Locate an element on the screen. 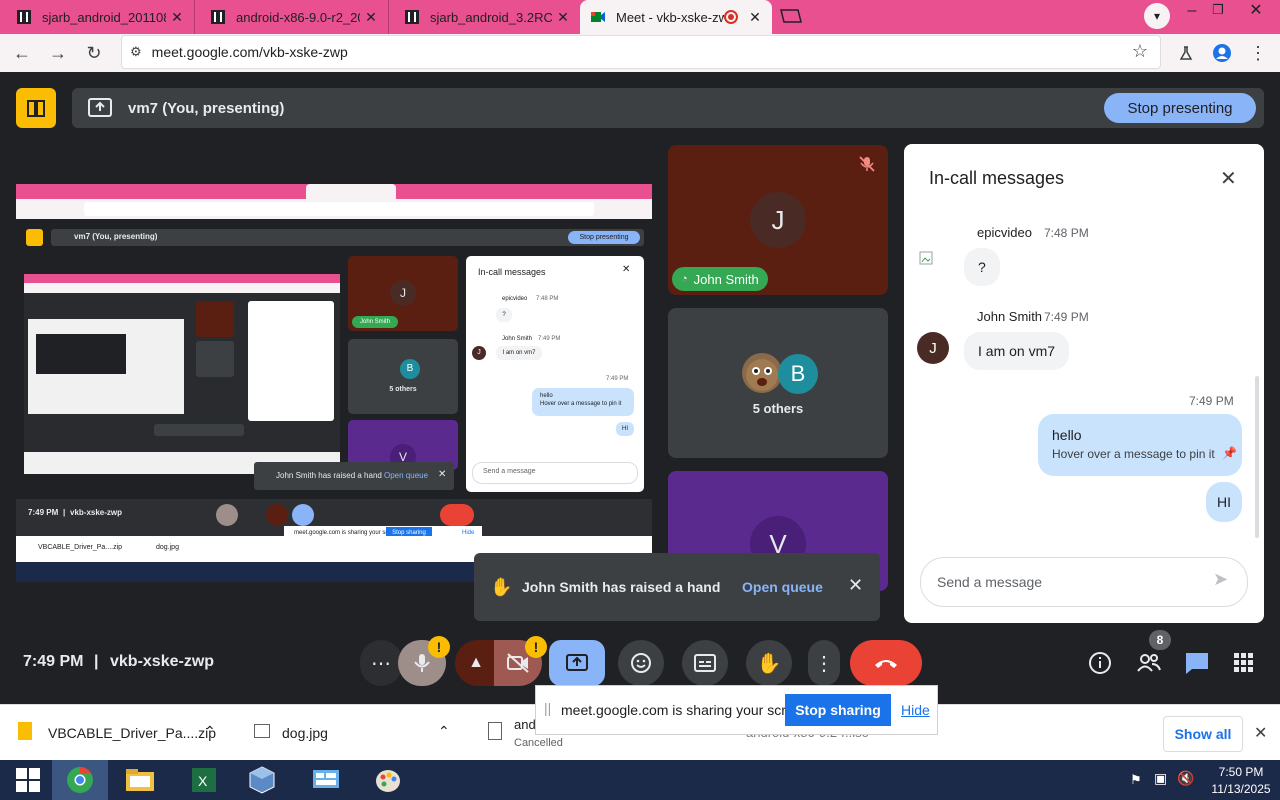 The height and width of the screenshot is (800, 1280). mini-msg: ? is located at coordinates (504, 315).